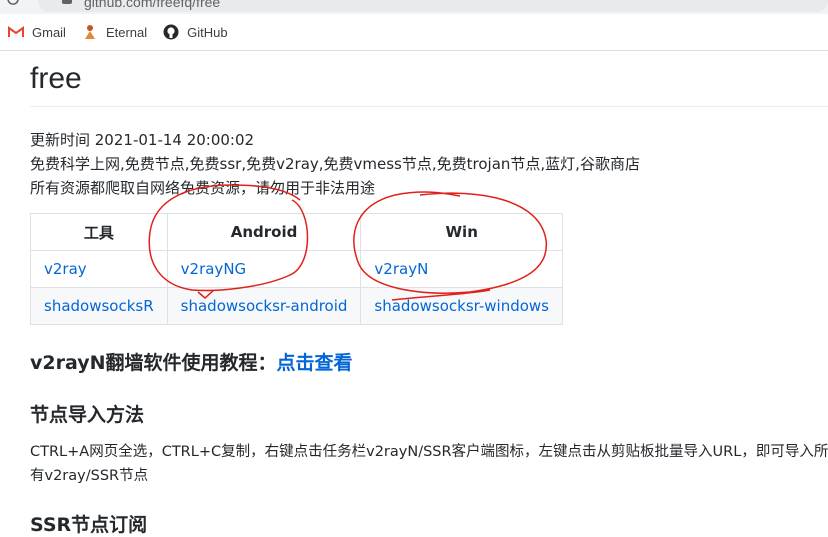 The image size is (828, 537). I want to click on bookmark-label: GitHub, so click(207, 32).